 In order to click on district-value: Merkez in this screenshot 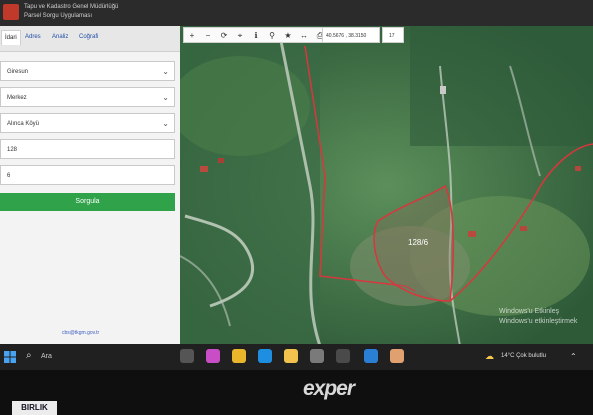, I will do `click(17, 98)`.